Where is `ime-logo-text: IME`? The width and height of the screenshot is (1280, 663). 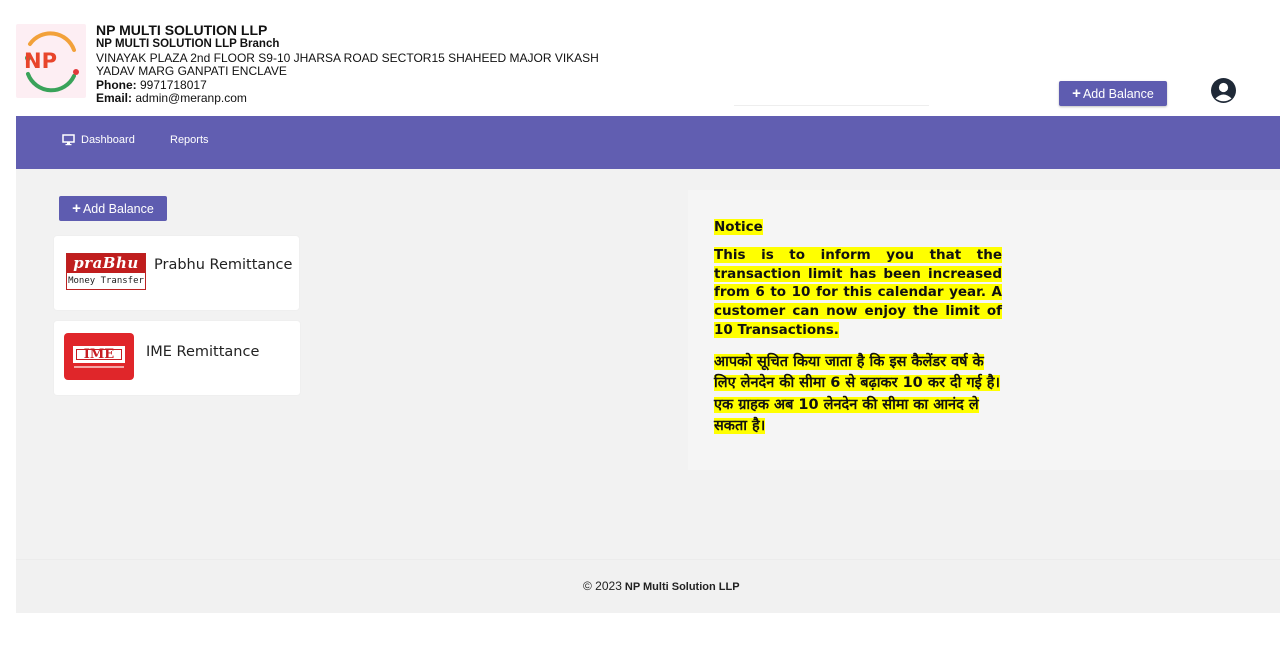
ime-logo-text: IME is located at coordinates (99, 354).